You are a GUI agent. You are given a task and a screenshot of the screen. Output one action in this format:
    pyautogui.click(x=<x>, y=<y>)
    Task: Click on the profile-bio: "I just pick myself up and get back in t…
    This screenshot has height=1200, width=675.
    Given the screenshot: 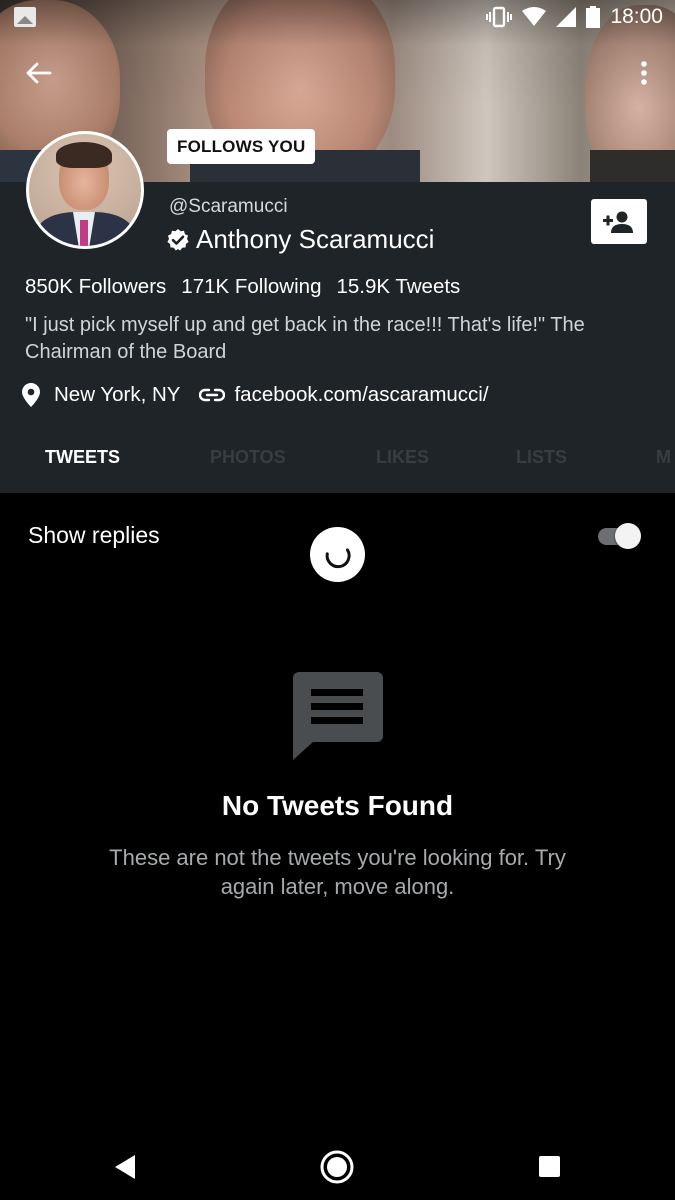 What is the action you would take?
    pyautogui.click(x=305, y=338)
    